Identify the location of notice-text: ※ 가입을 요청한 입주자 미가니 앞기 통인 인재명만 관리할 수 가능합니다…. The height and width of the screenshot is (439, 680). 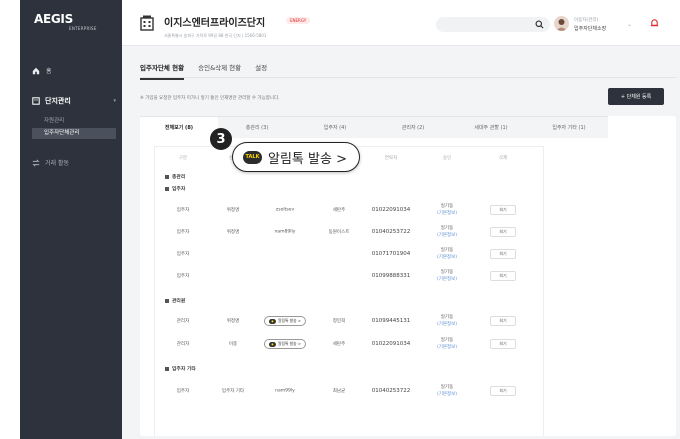
(210, 98).